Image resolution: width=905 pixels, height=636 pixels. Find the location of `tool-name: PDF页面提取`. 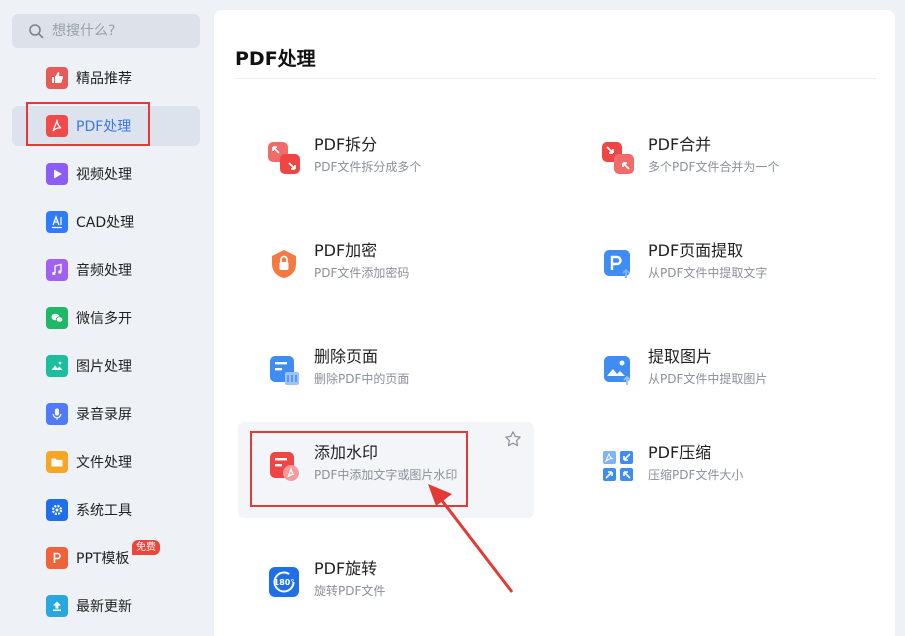

tool-name: PDF页面提取 is located at coordinates (696, 250).